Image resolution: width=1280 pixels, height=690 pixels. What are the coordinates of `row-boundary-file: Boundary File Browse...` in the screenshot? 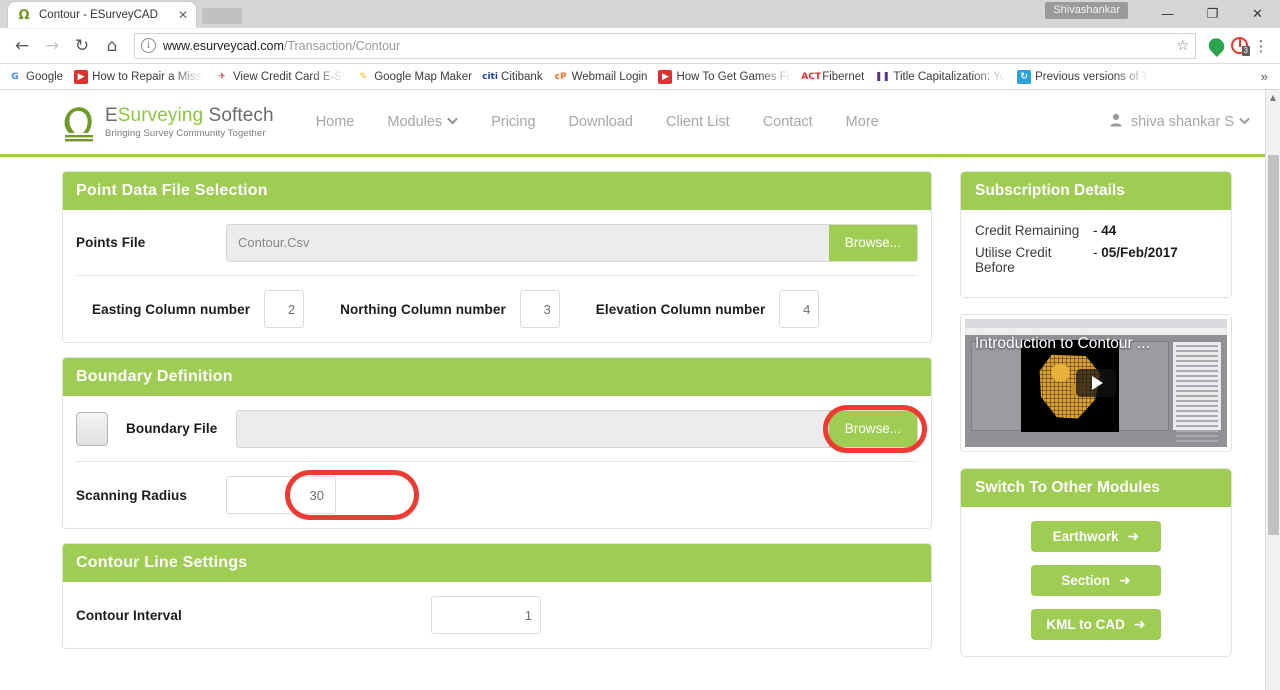 It's located at (501, 429).